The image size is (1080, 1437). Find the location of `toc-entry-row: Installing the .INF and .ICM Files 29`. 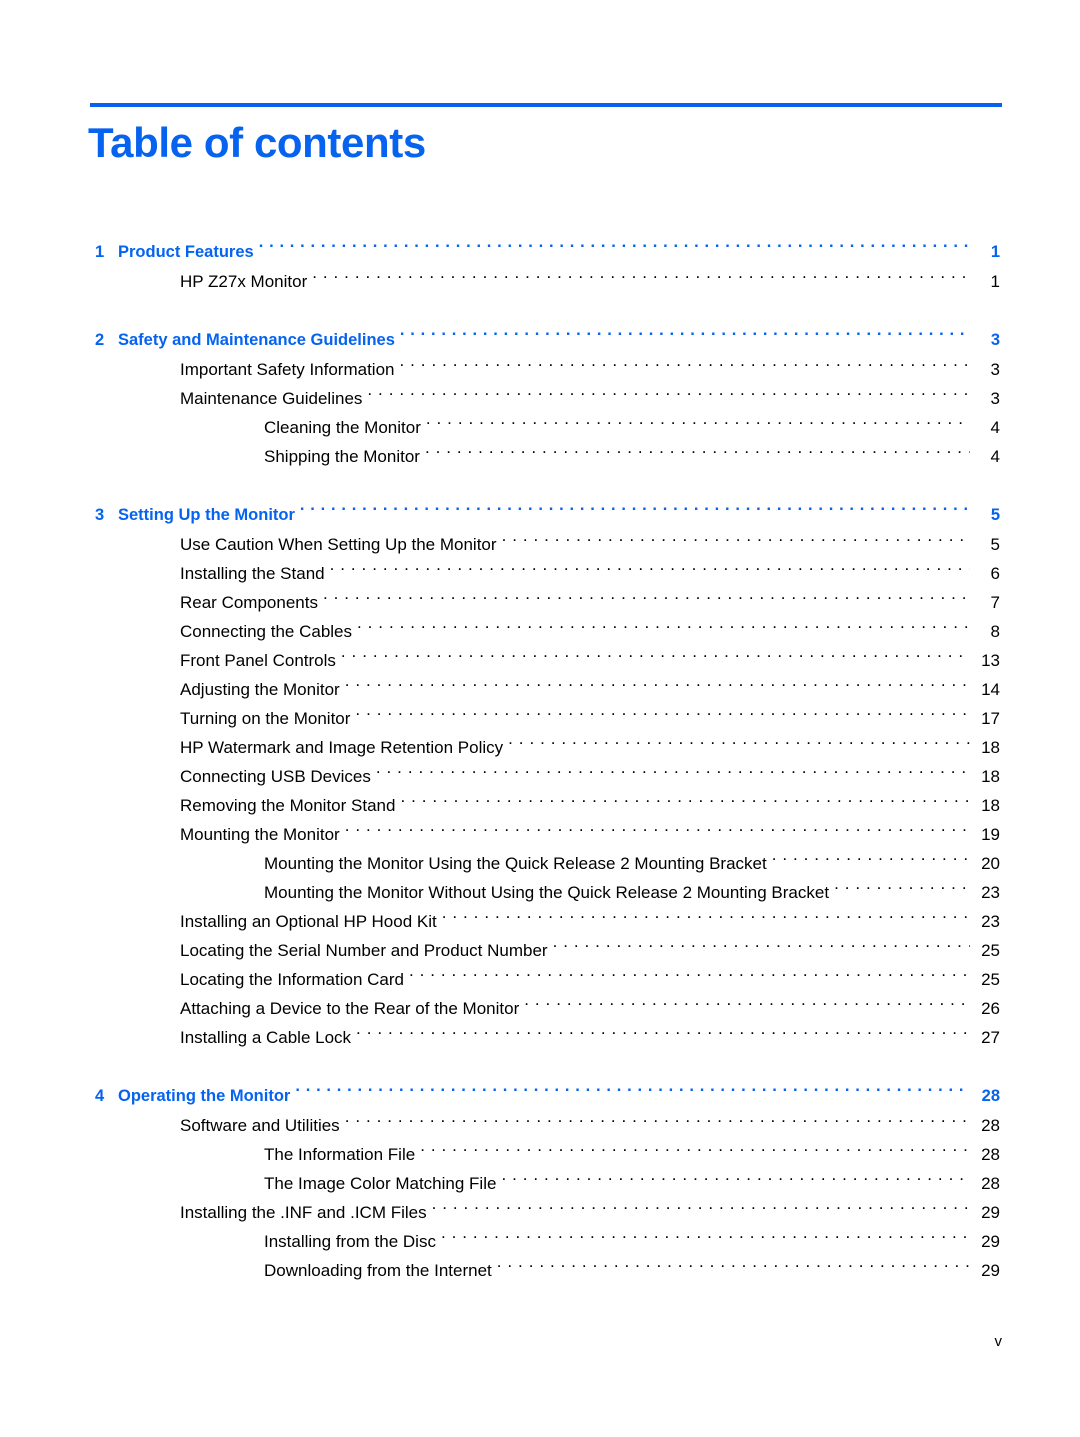

toc-entry-row: Installing the .INF and .ICM Files 29 is located at coordinates (540, 1212).